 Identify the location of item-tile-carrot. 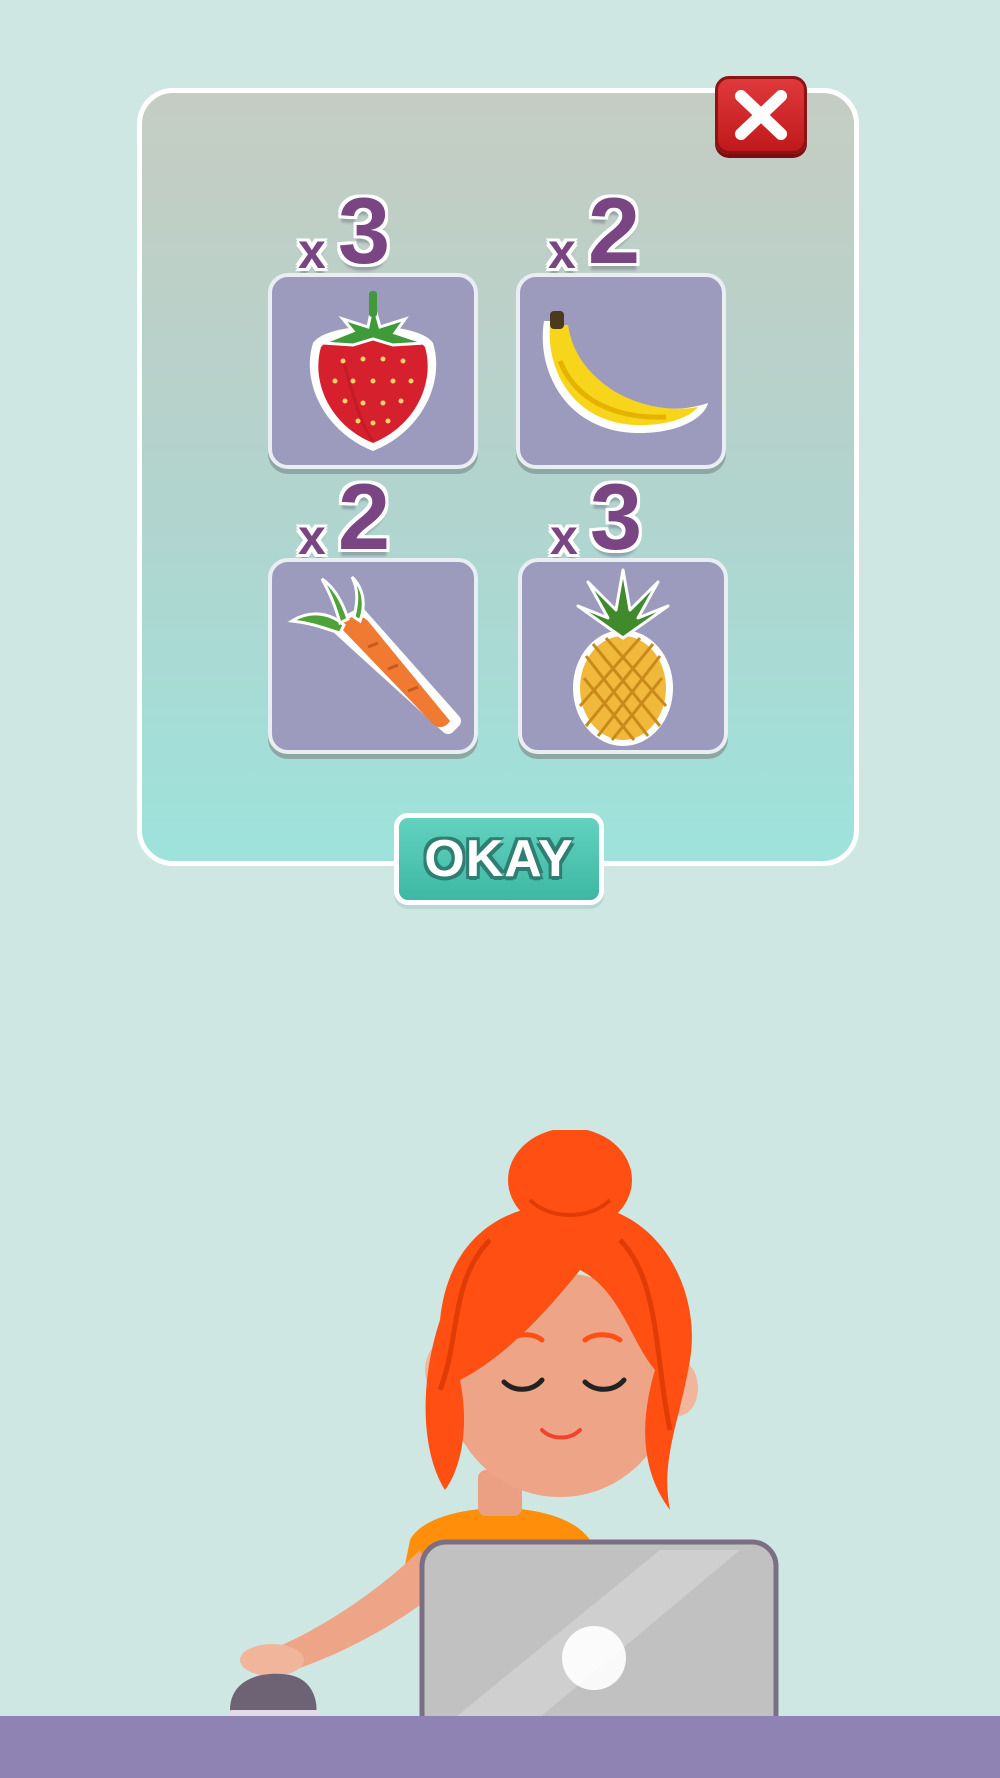
(373, 656).